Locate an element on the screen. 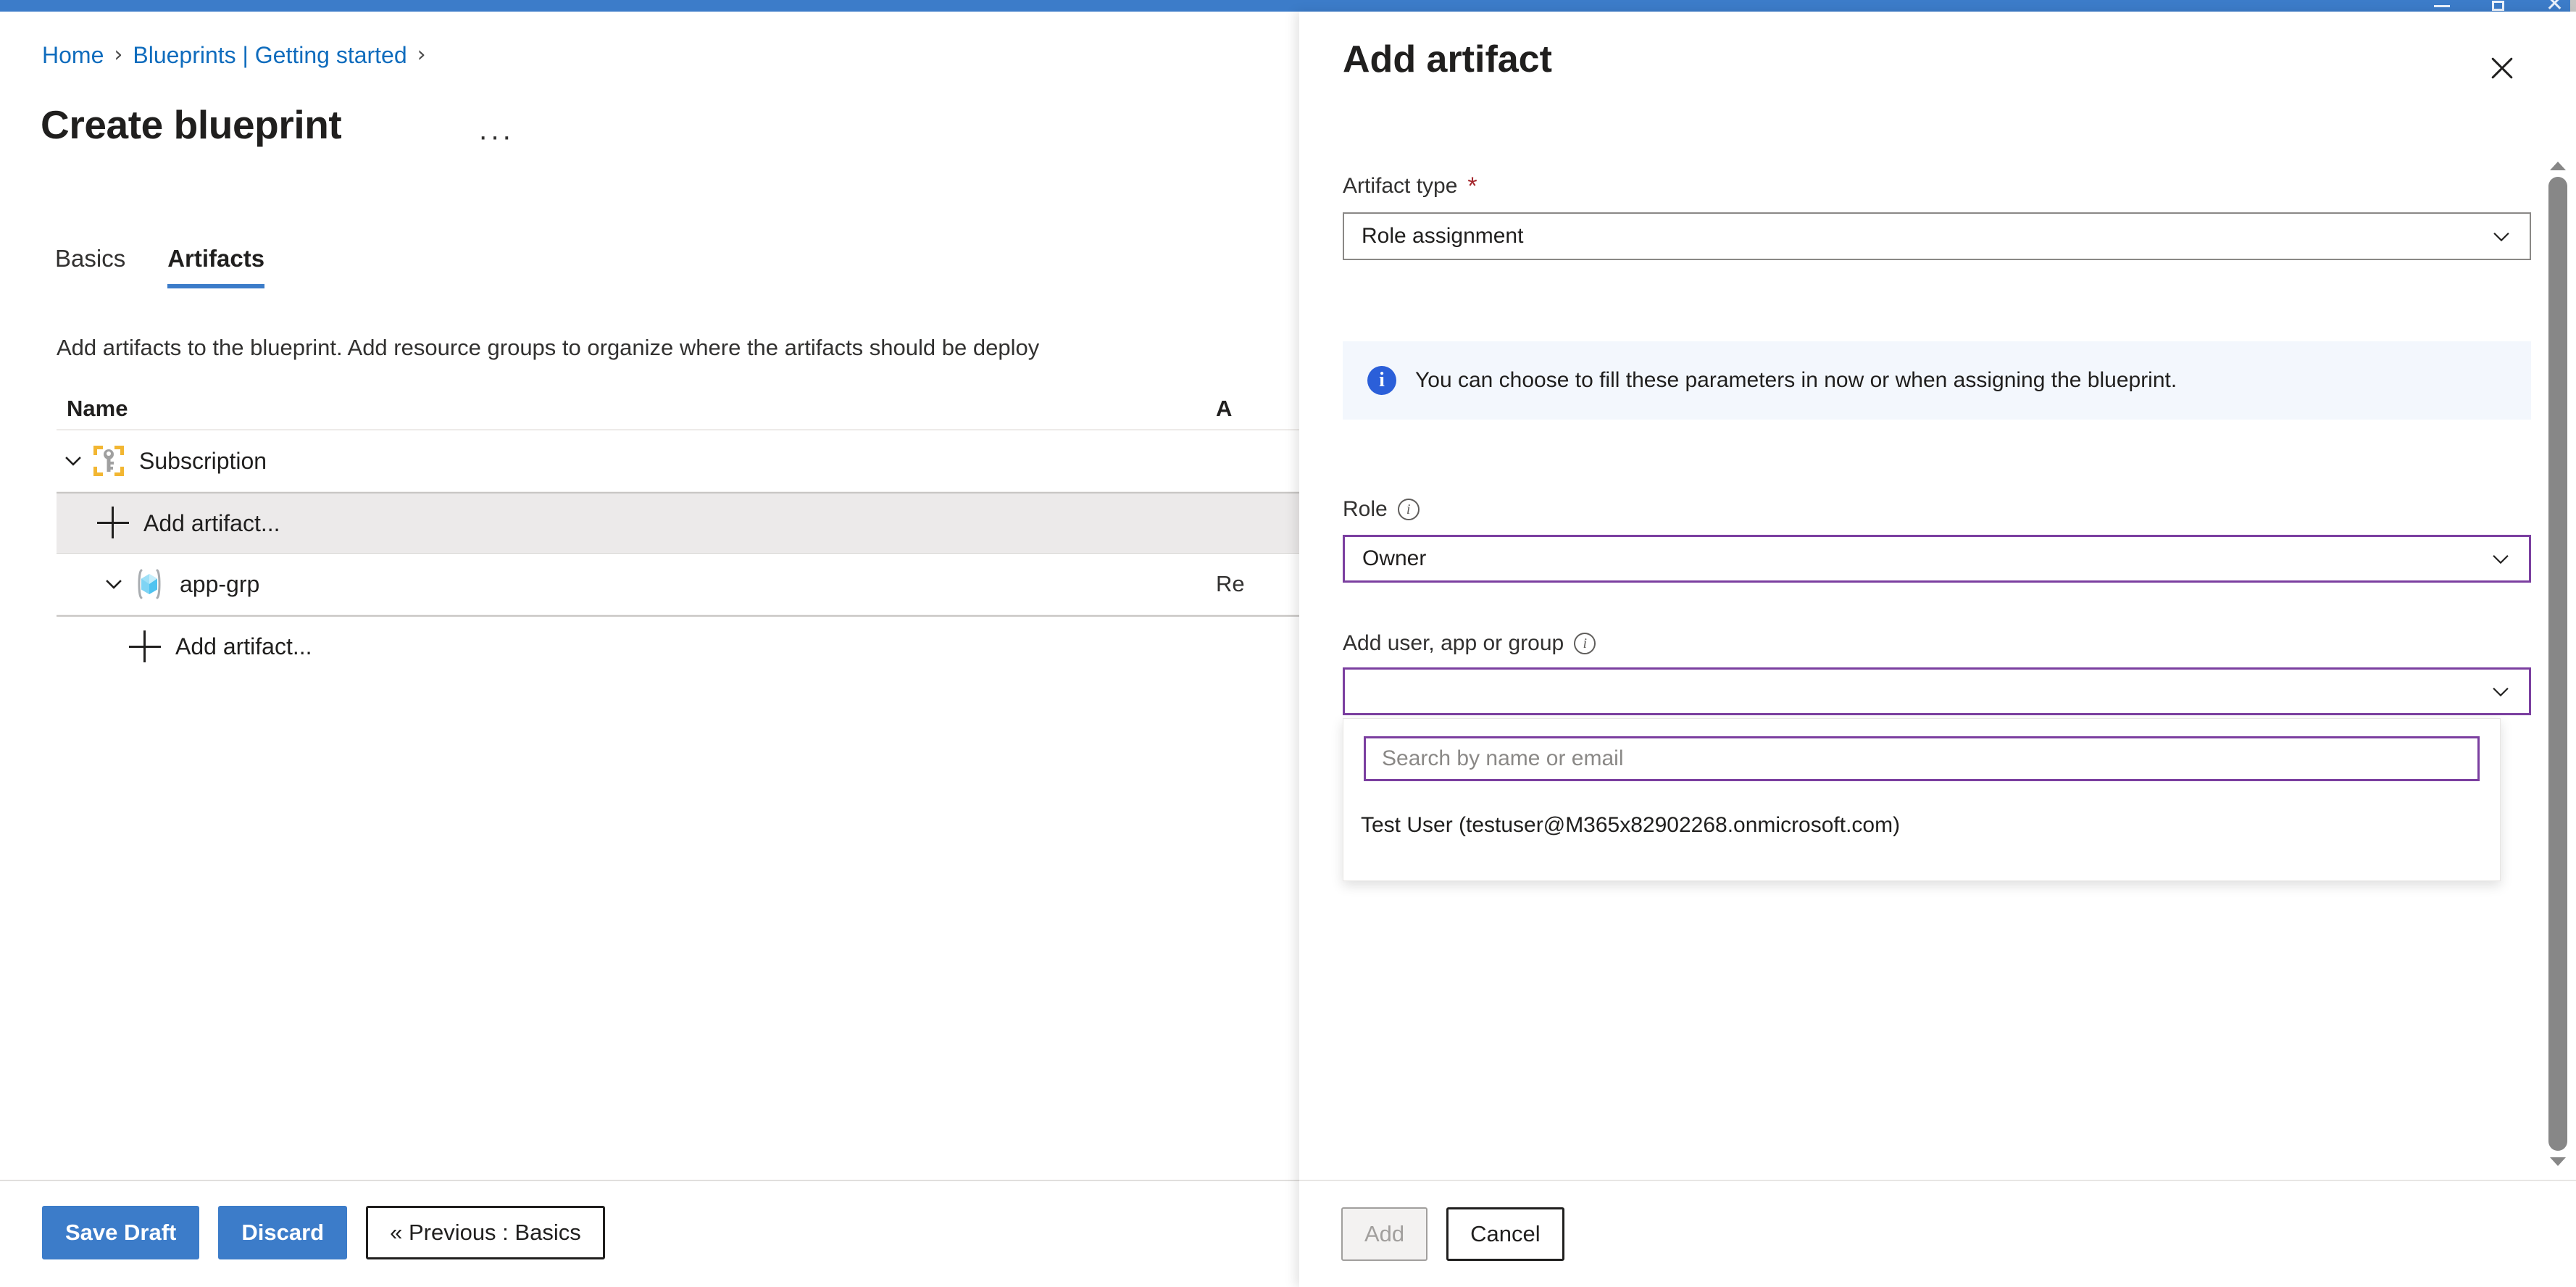 The width and height of the screenshot is (2576, 1287). add-button: Add is located at coordinates (1384, 1234).